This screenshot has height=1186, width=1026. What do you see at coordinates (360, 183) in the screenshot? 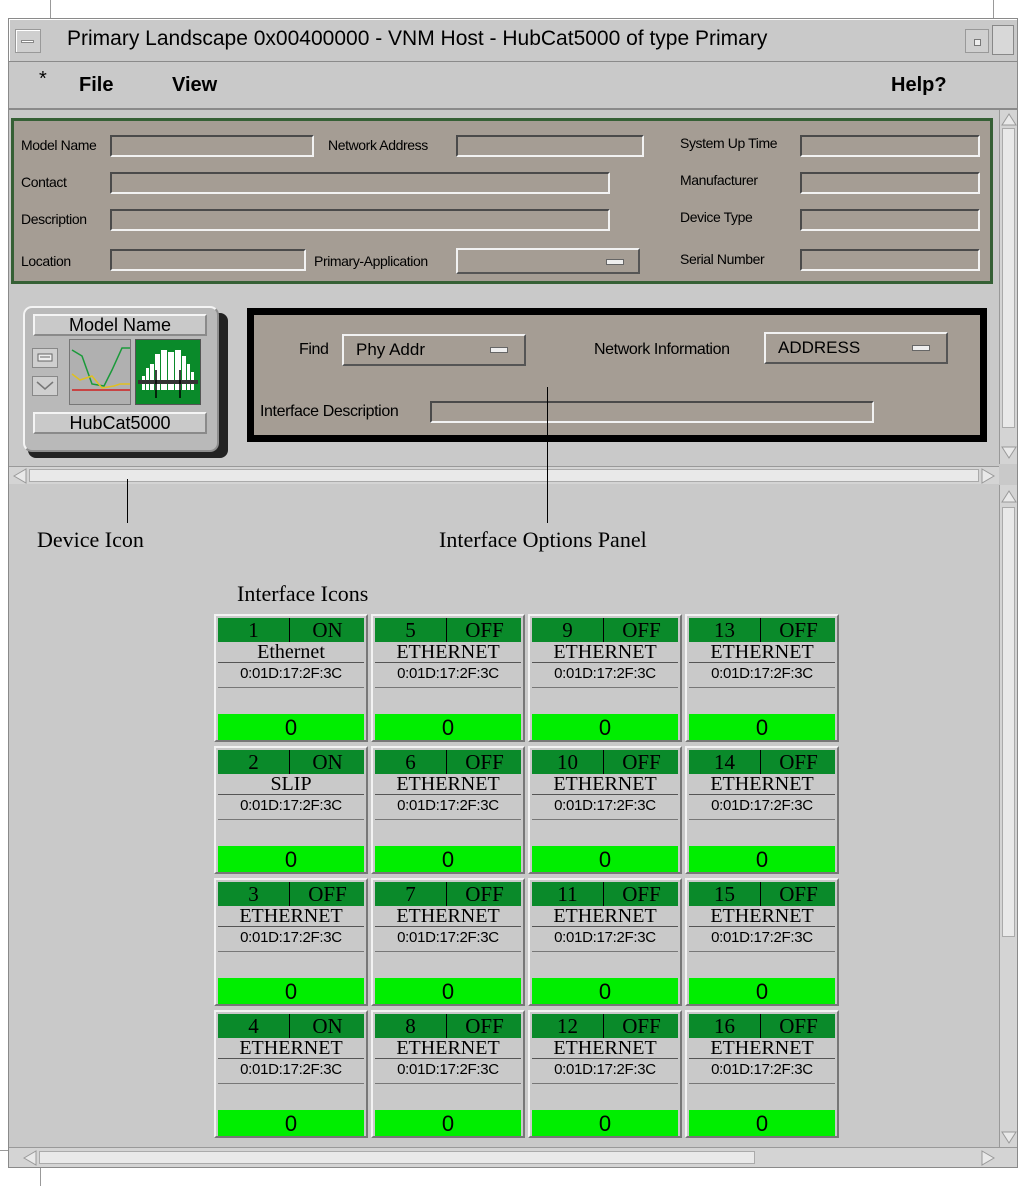
I see `contact-field` at bounding box center [360, 183].